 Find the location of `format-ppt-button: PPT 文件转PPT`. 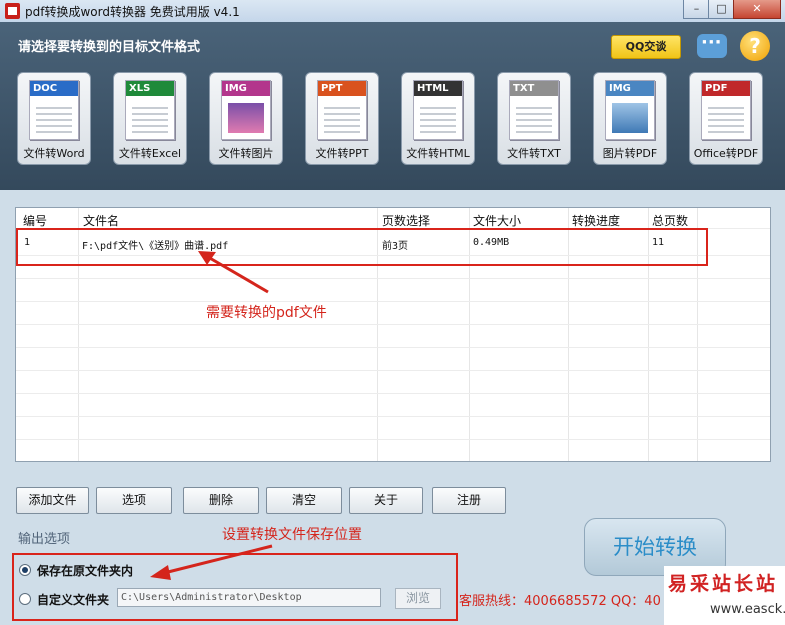

format-ppt-button: PPT 文件转PPT is located at coordinates (342, 118).